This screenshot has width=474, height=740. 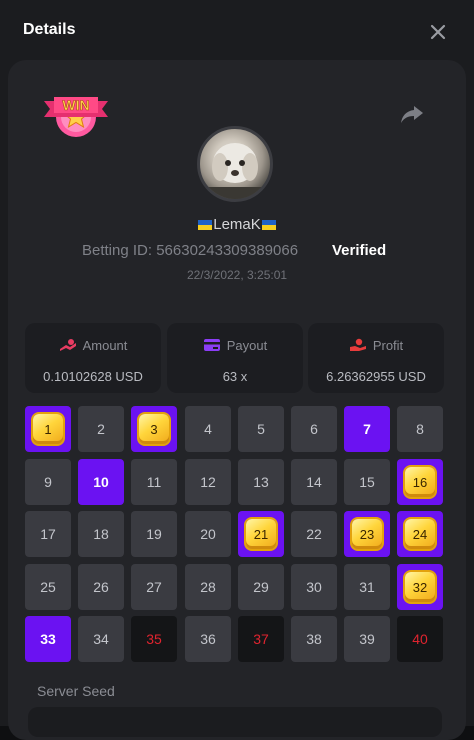 I want to click on avatar-dog-image, so click(x=235, y=171).